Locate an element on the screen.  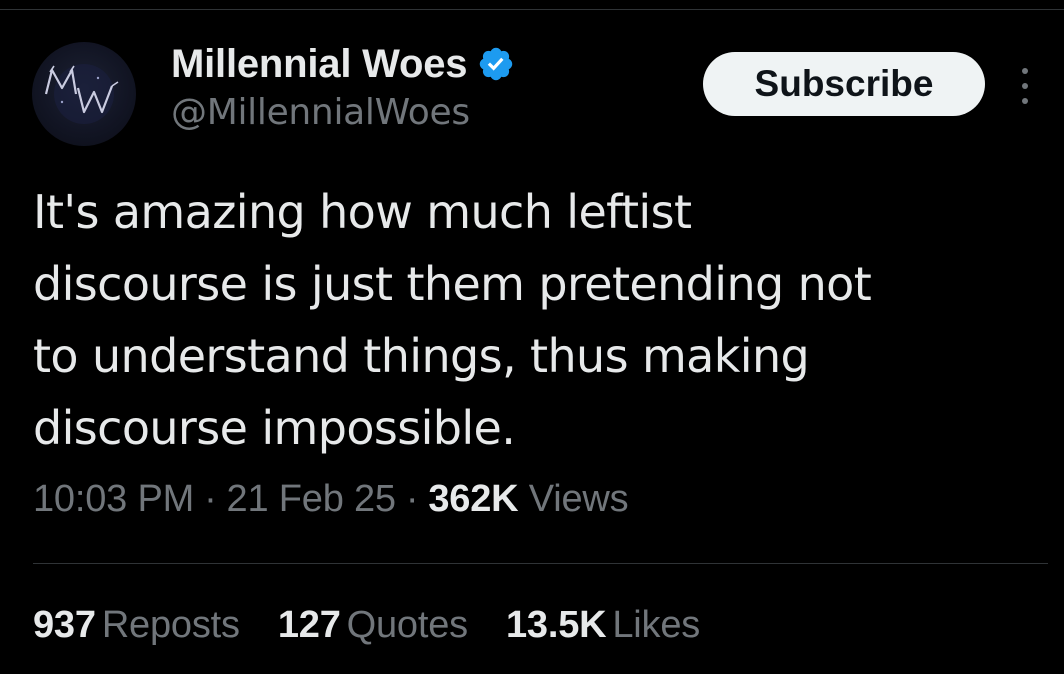
tweet-meta: 10:03 PM · 21 Feb 25 · 362K Views is located at coordinates (331, 499).